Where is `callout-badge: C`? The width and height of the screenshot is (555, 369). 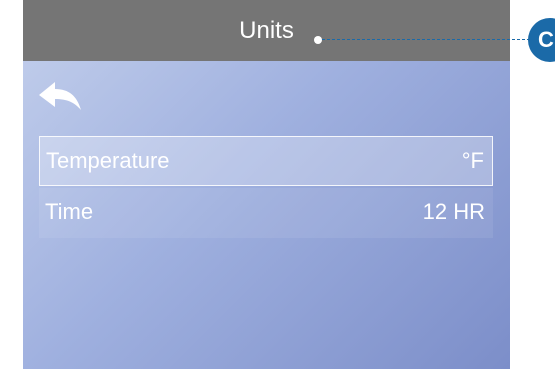 callout-badge: C is located at coordinates (541, 40).